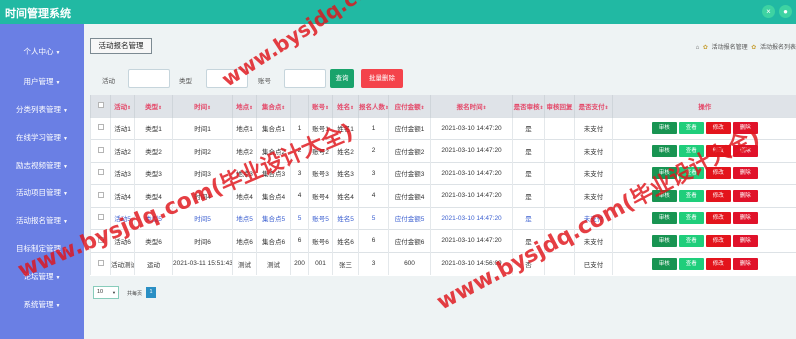 This screenshot has width=796, height=339. What do you see at coordinates (471, 128) in the screenshot?
I see `table-cell: 2021-03-10 14:47:20` at bounding box center [471, 128].